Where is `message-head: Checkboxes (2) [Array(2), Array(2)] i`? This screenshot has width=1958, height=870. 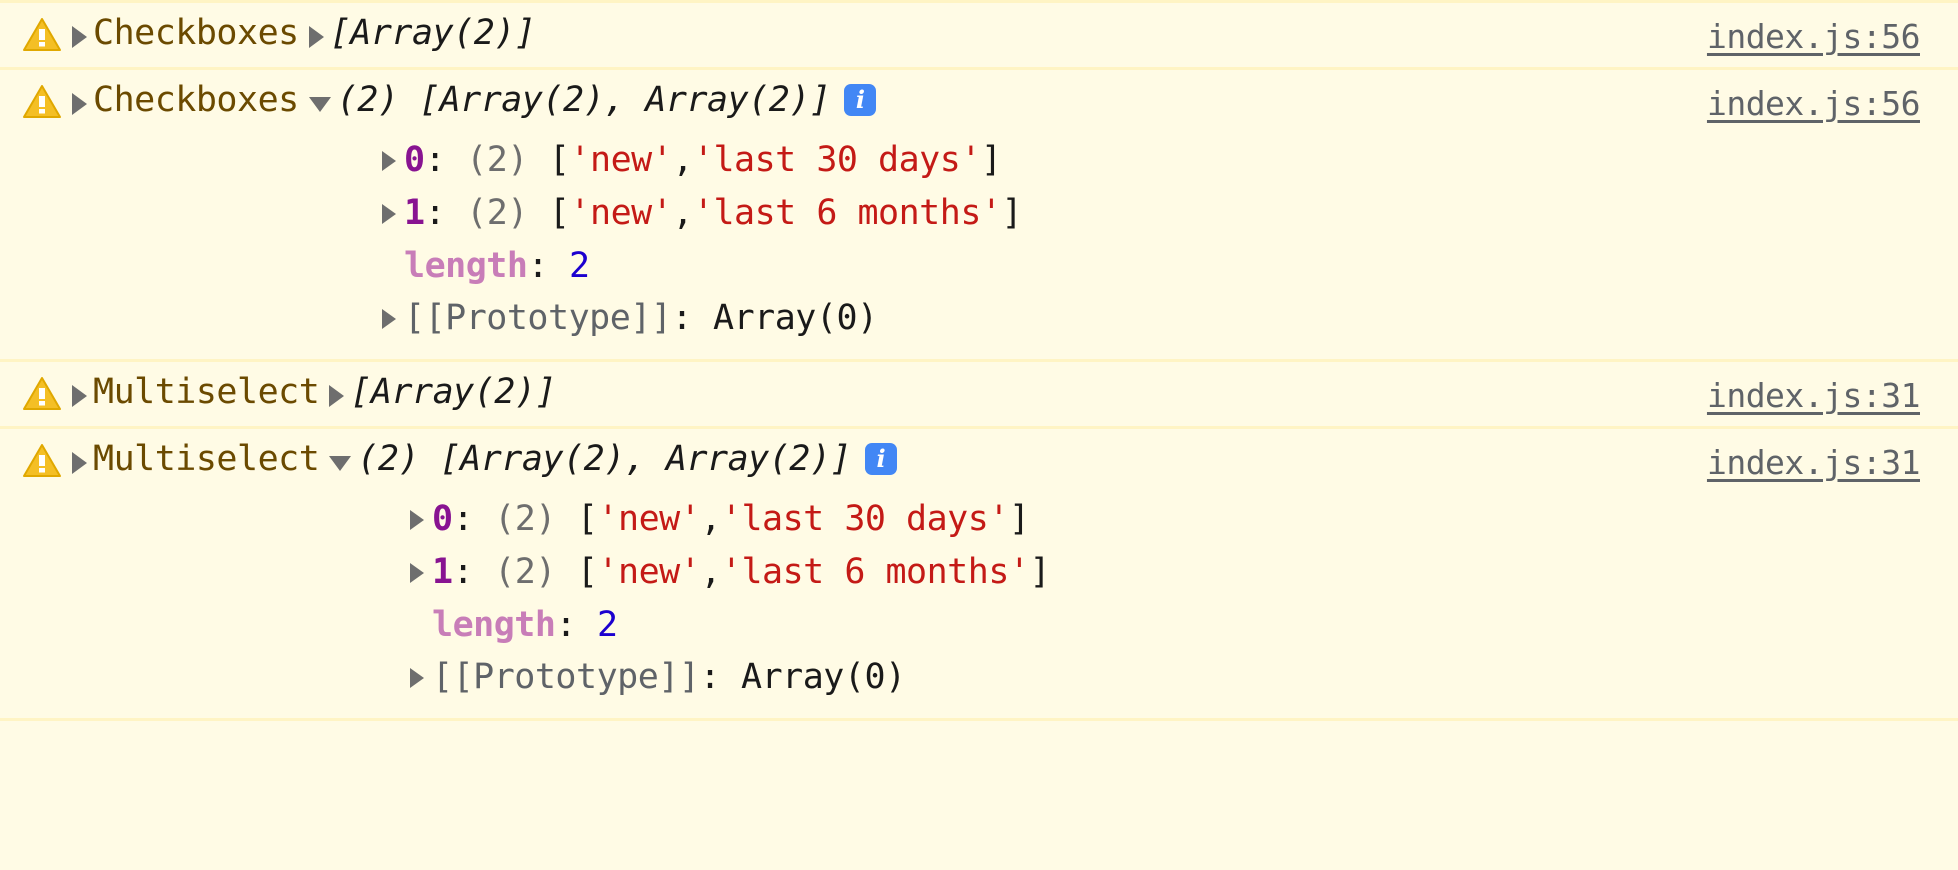 message-head: Checkboxes (2) [Array(2), Array(2)] i is located at coordinates (1010, 98).